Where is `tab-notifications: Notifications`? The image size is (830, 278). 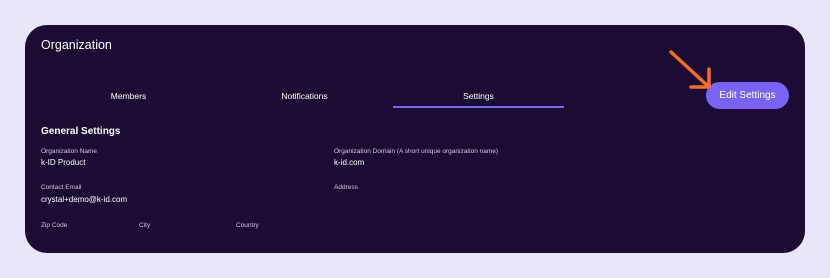 tab-notifications: Notifications is located at coordinates (304, 96).